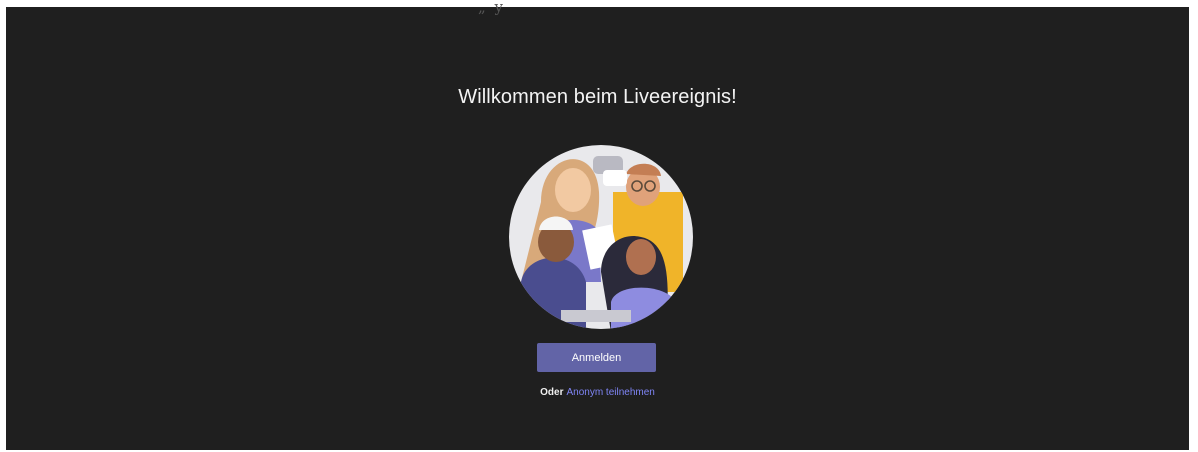 The height and width of the screenshot is (452, 1198). I want to click on alternative-join: Oder Anonym teilnehmen, so click(597, 392).